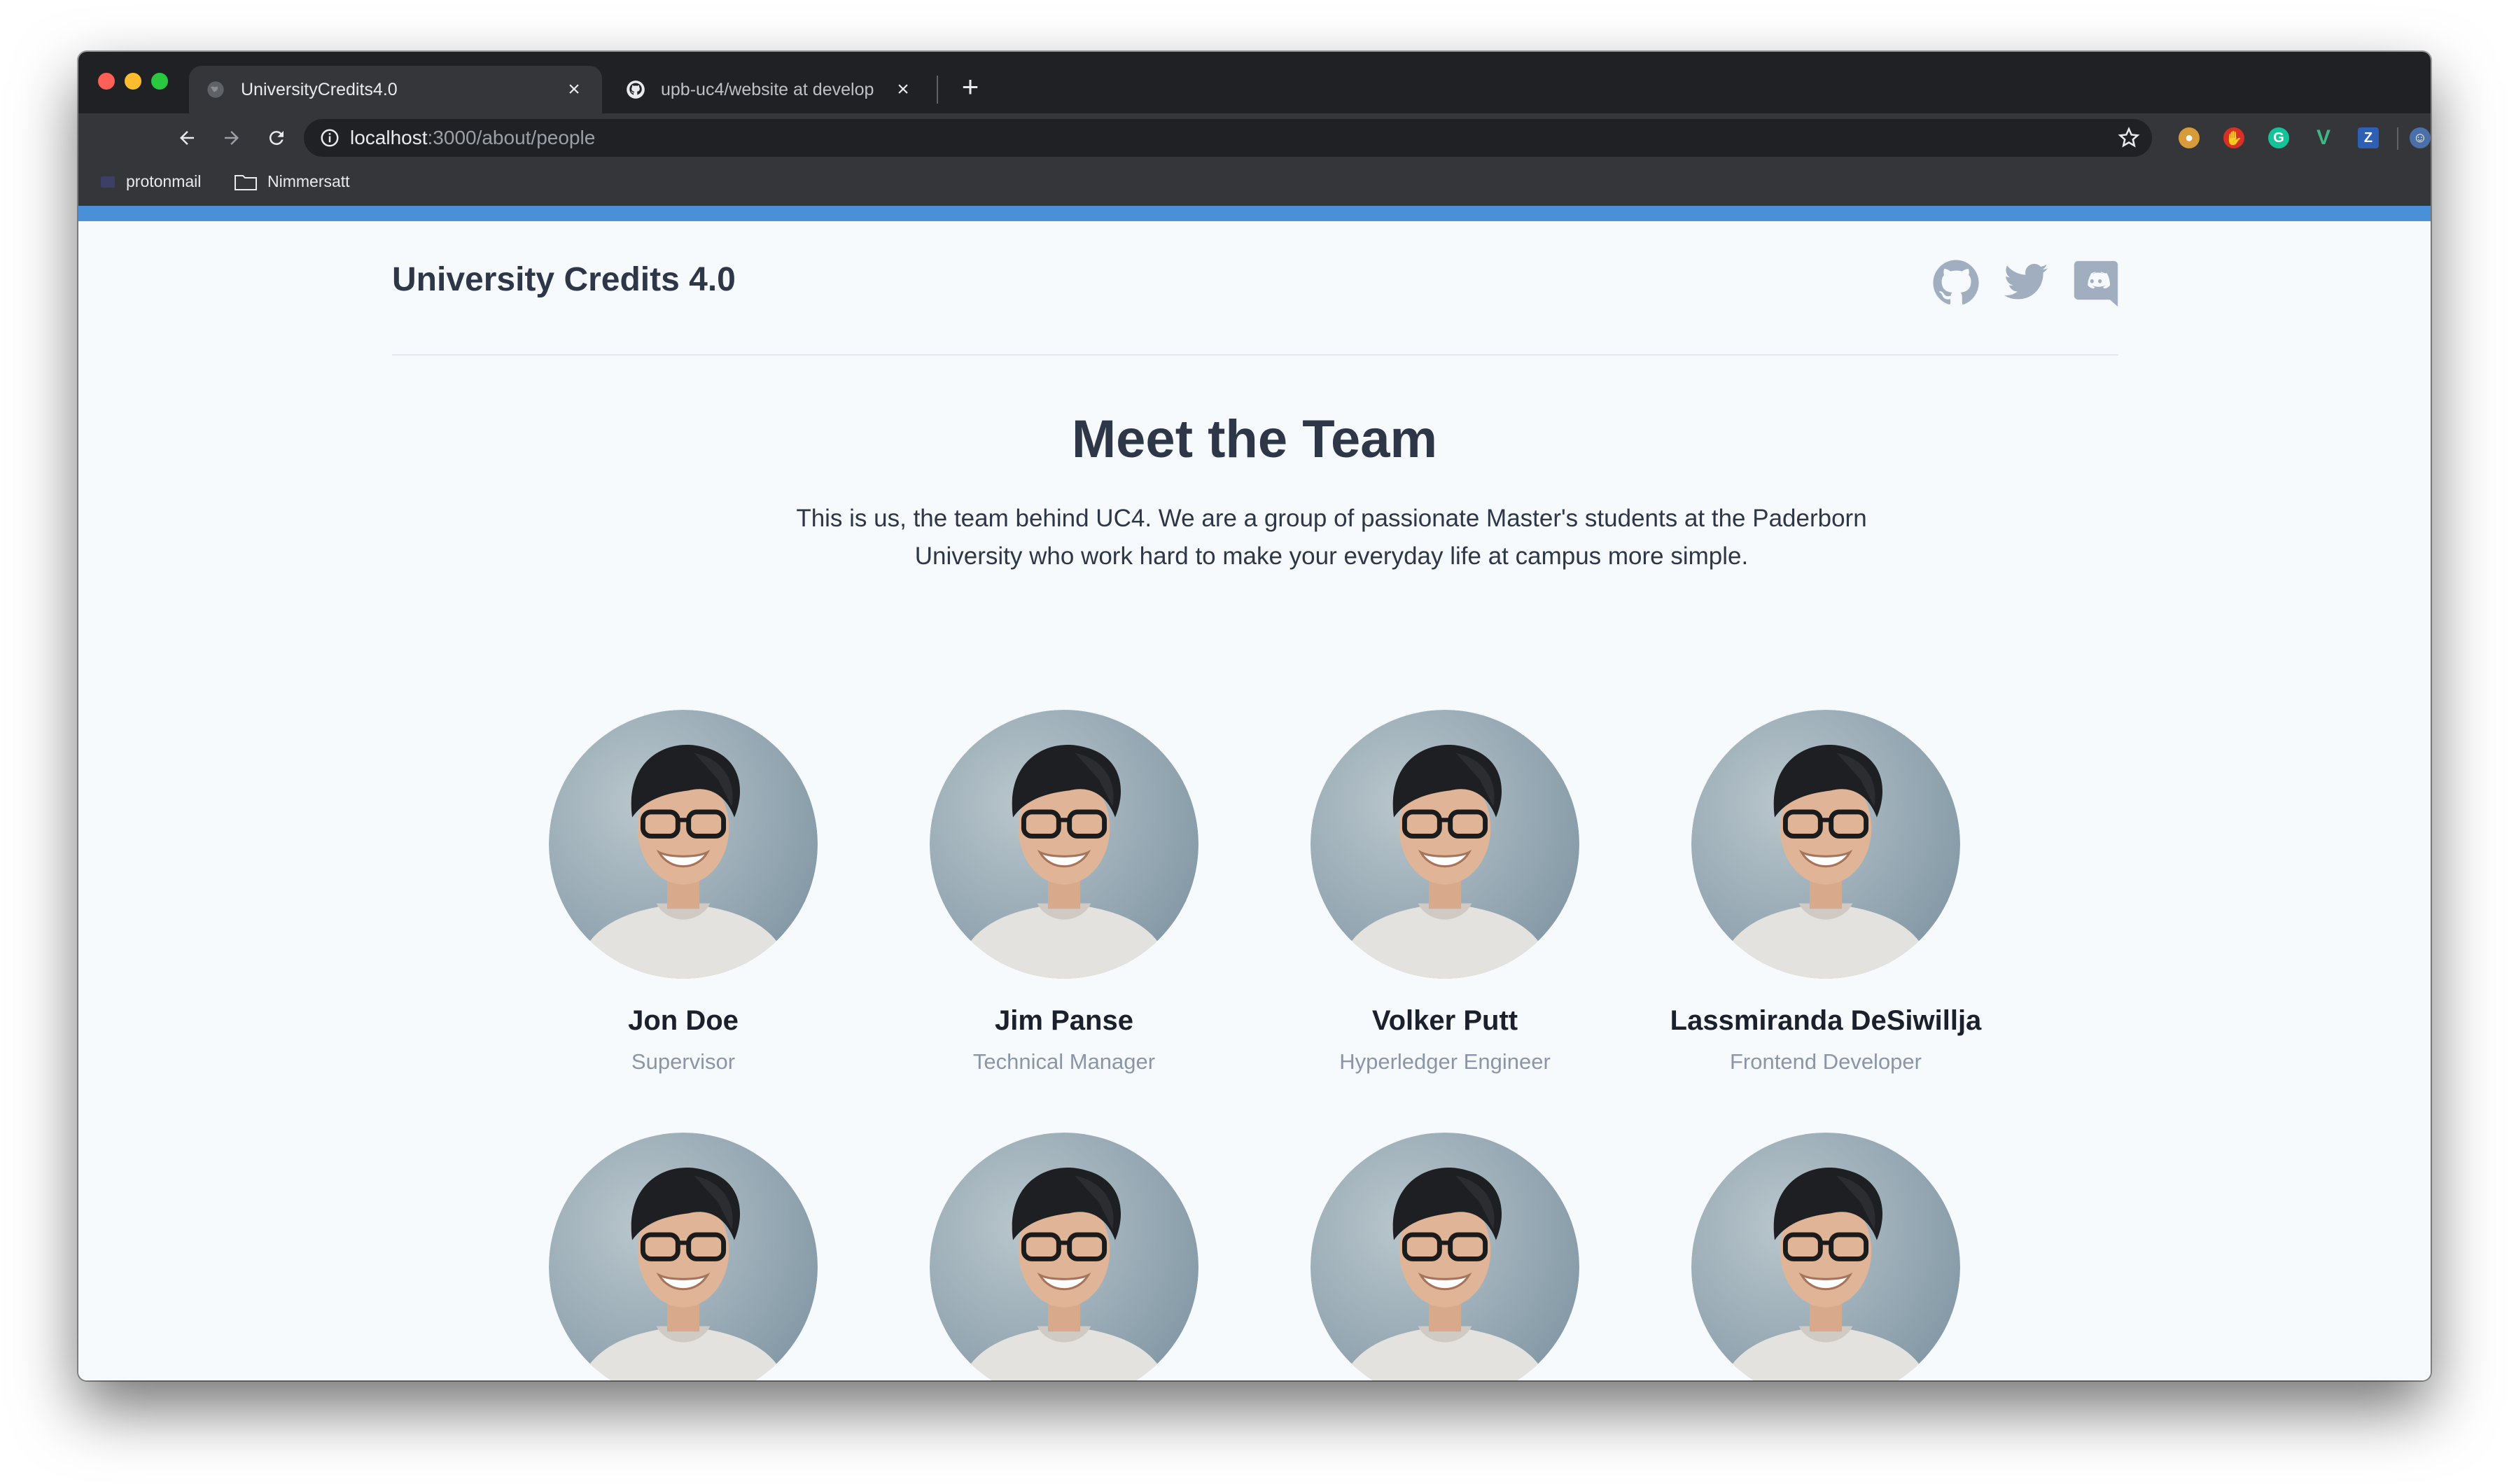 The width and height of the screenshot is (2509, 1484). What do you see at coordinates (329, 137) in the screenshot?
I see `info-icon` at bounding box center [329, 137].